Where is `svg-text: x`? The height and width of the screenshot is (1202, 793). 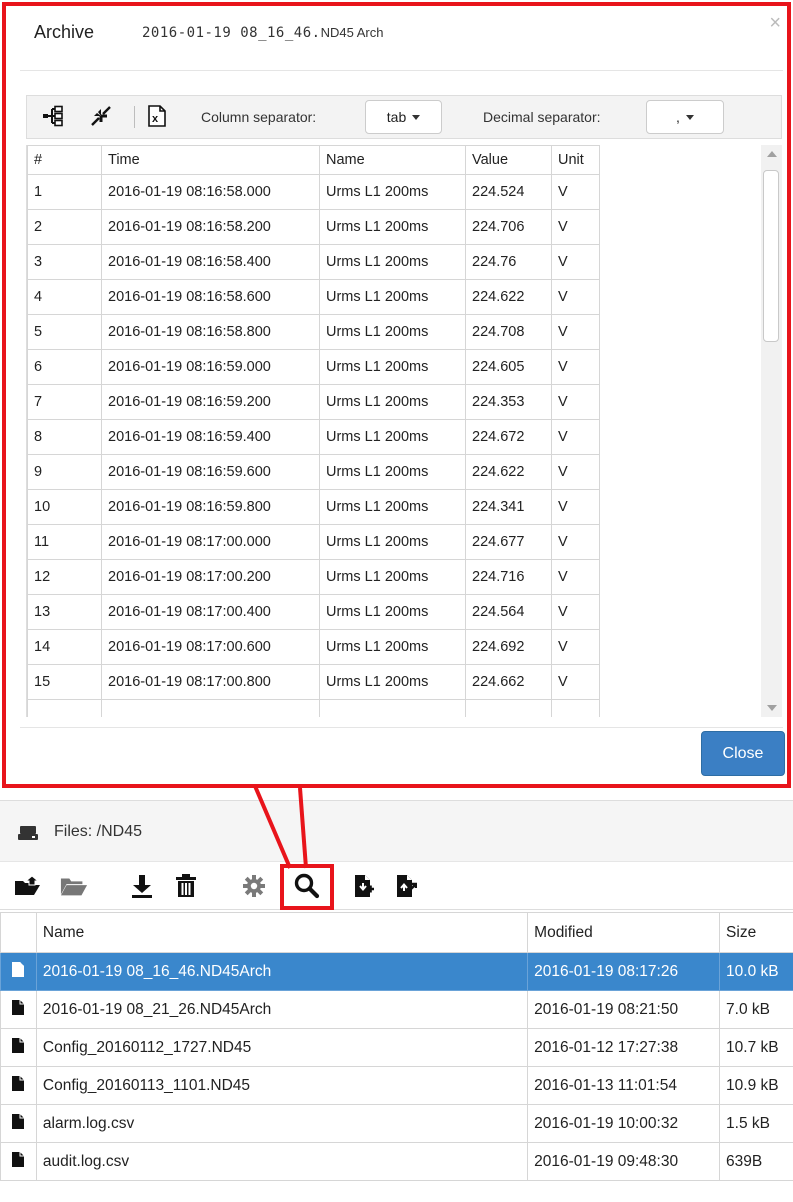
svg-text: x is located at coordinates (155, 119).